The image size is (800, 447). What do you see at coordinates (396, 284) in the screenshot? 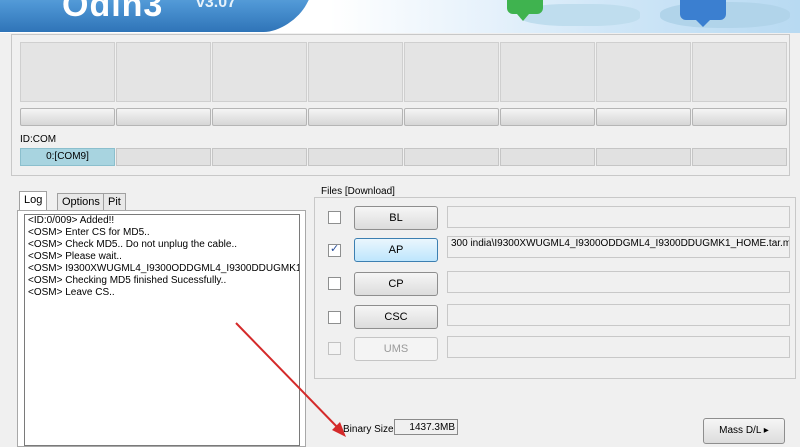
I see `cp-button: CP` at bounding box center [396, 284].